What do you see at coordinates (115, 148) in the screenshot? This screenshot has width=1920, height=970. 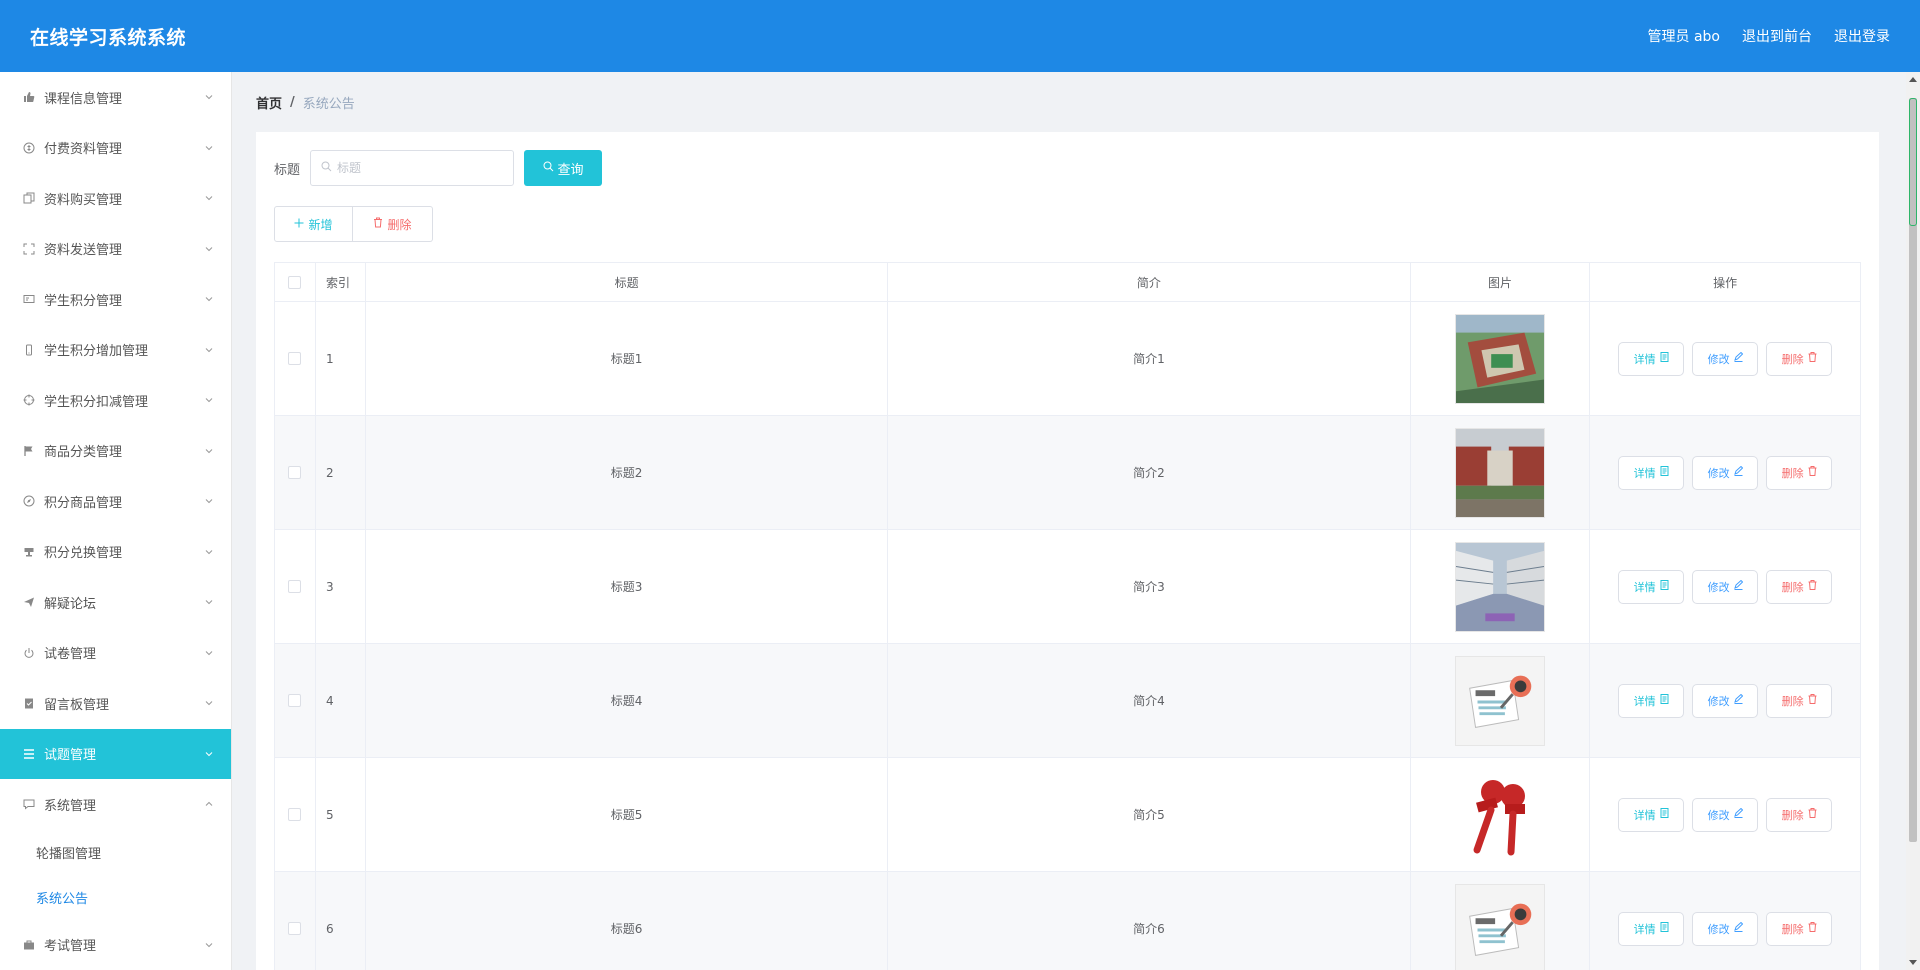 I see `sidebar-item-paid-materials: 付费资料管理` at bounding box center [115, 148].